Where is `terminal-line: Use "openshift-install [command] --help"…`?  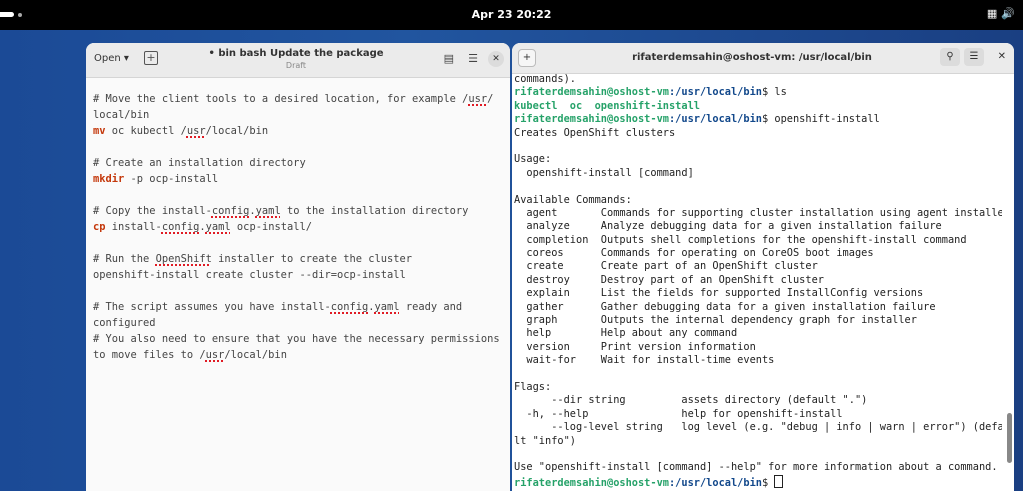 terminal-line: Use "openshift-install [command] --help"… is located at coordinates (756, 467).